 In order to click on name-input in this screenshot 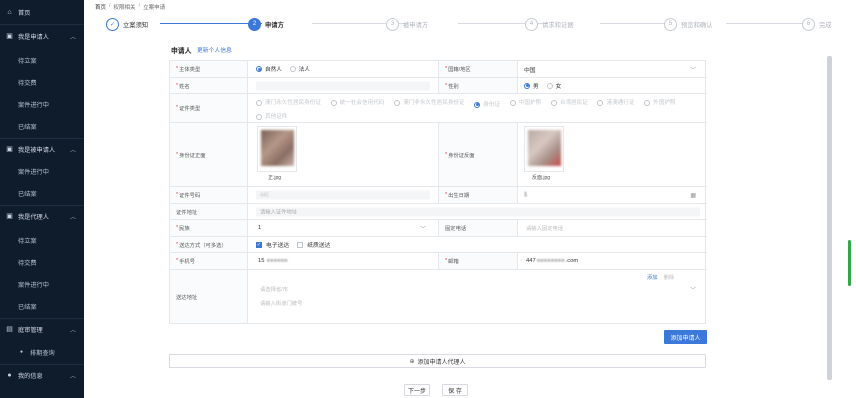, I will do `click(343, 85)`.